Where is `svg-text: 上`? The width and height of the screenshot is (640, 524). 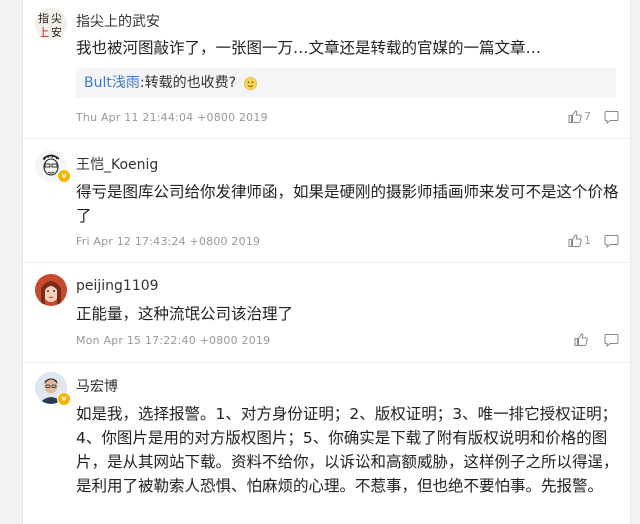 svg-text: 上 is located at coordinates (43, 32).